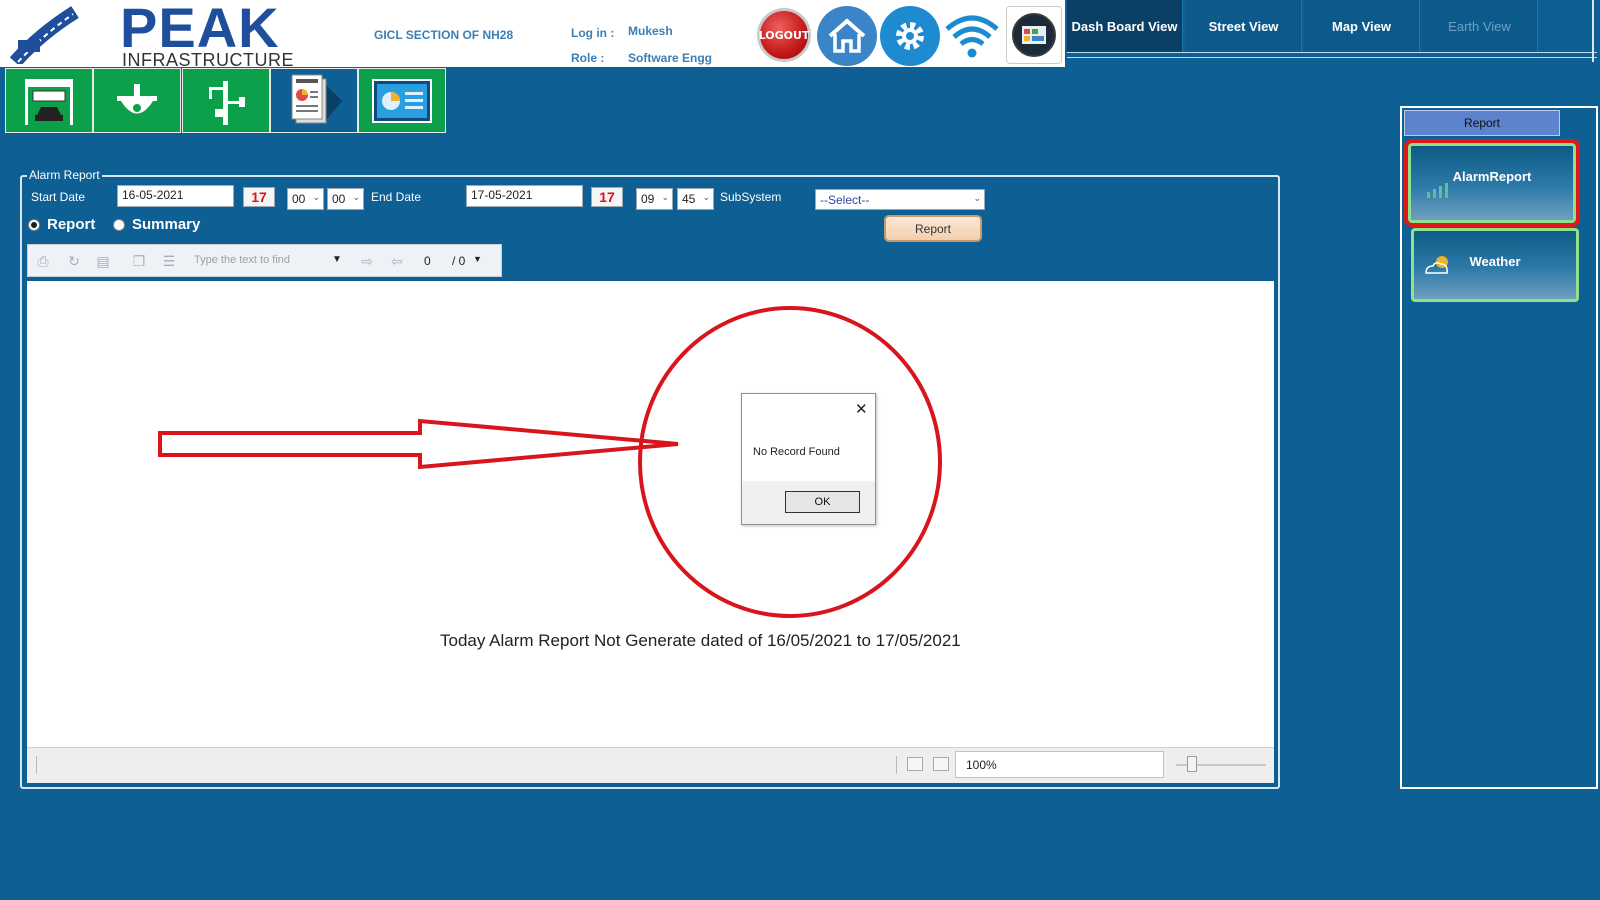 The image size is (1600, 900). Describe the element at coordinates (900, 199) in the screenshot. I see `subsystem-select: --Select-- ⌄` at that location.